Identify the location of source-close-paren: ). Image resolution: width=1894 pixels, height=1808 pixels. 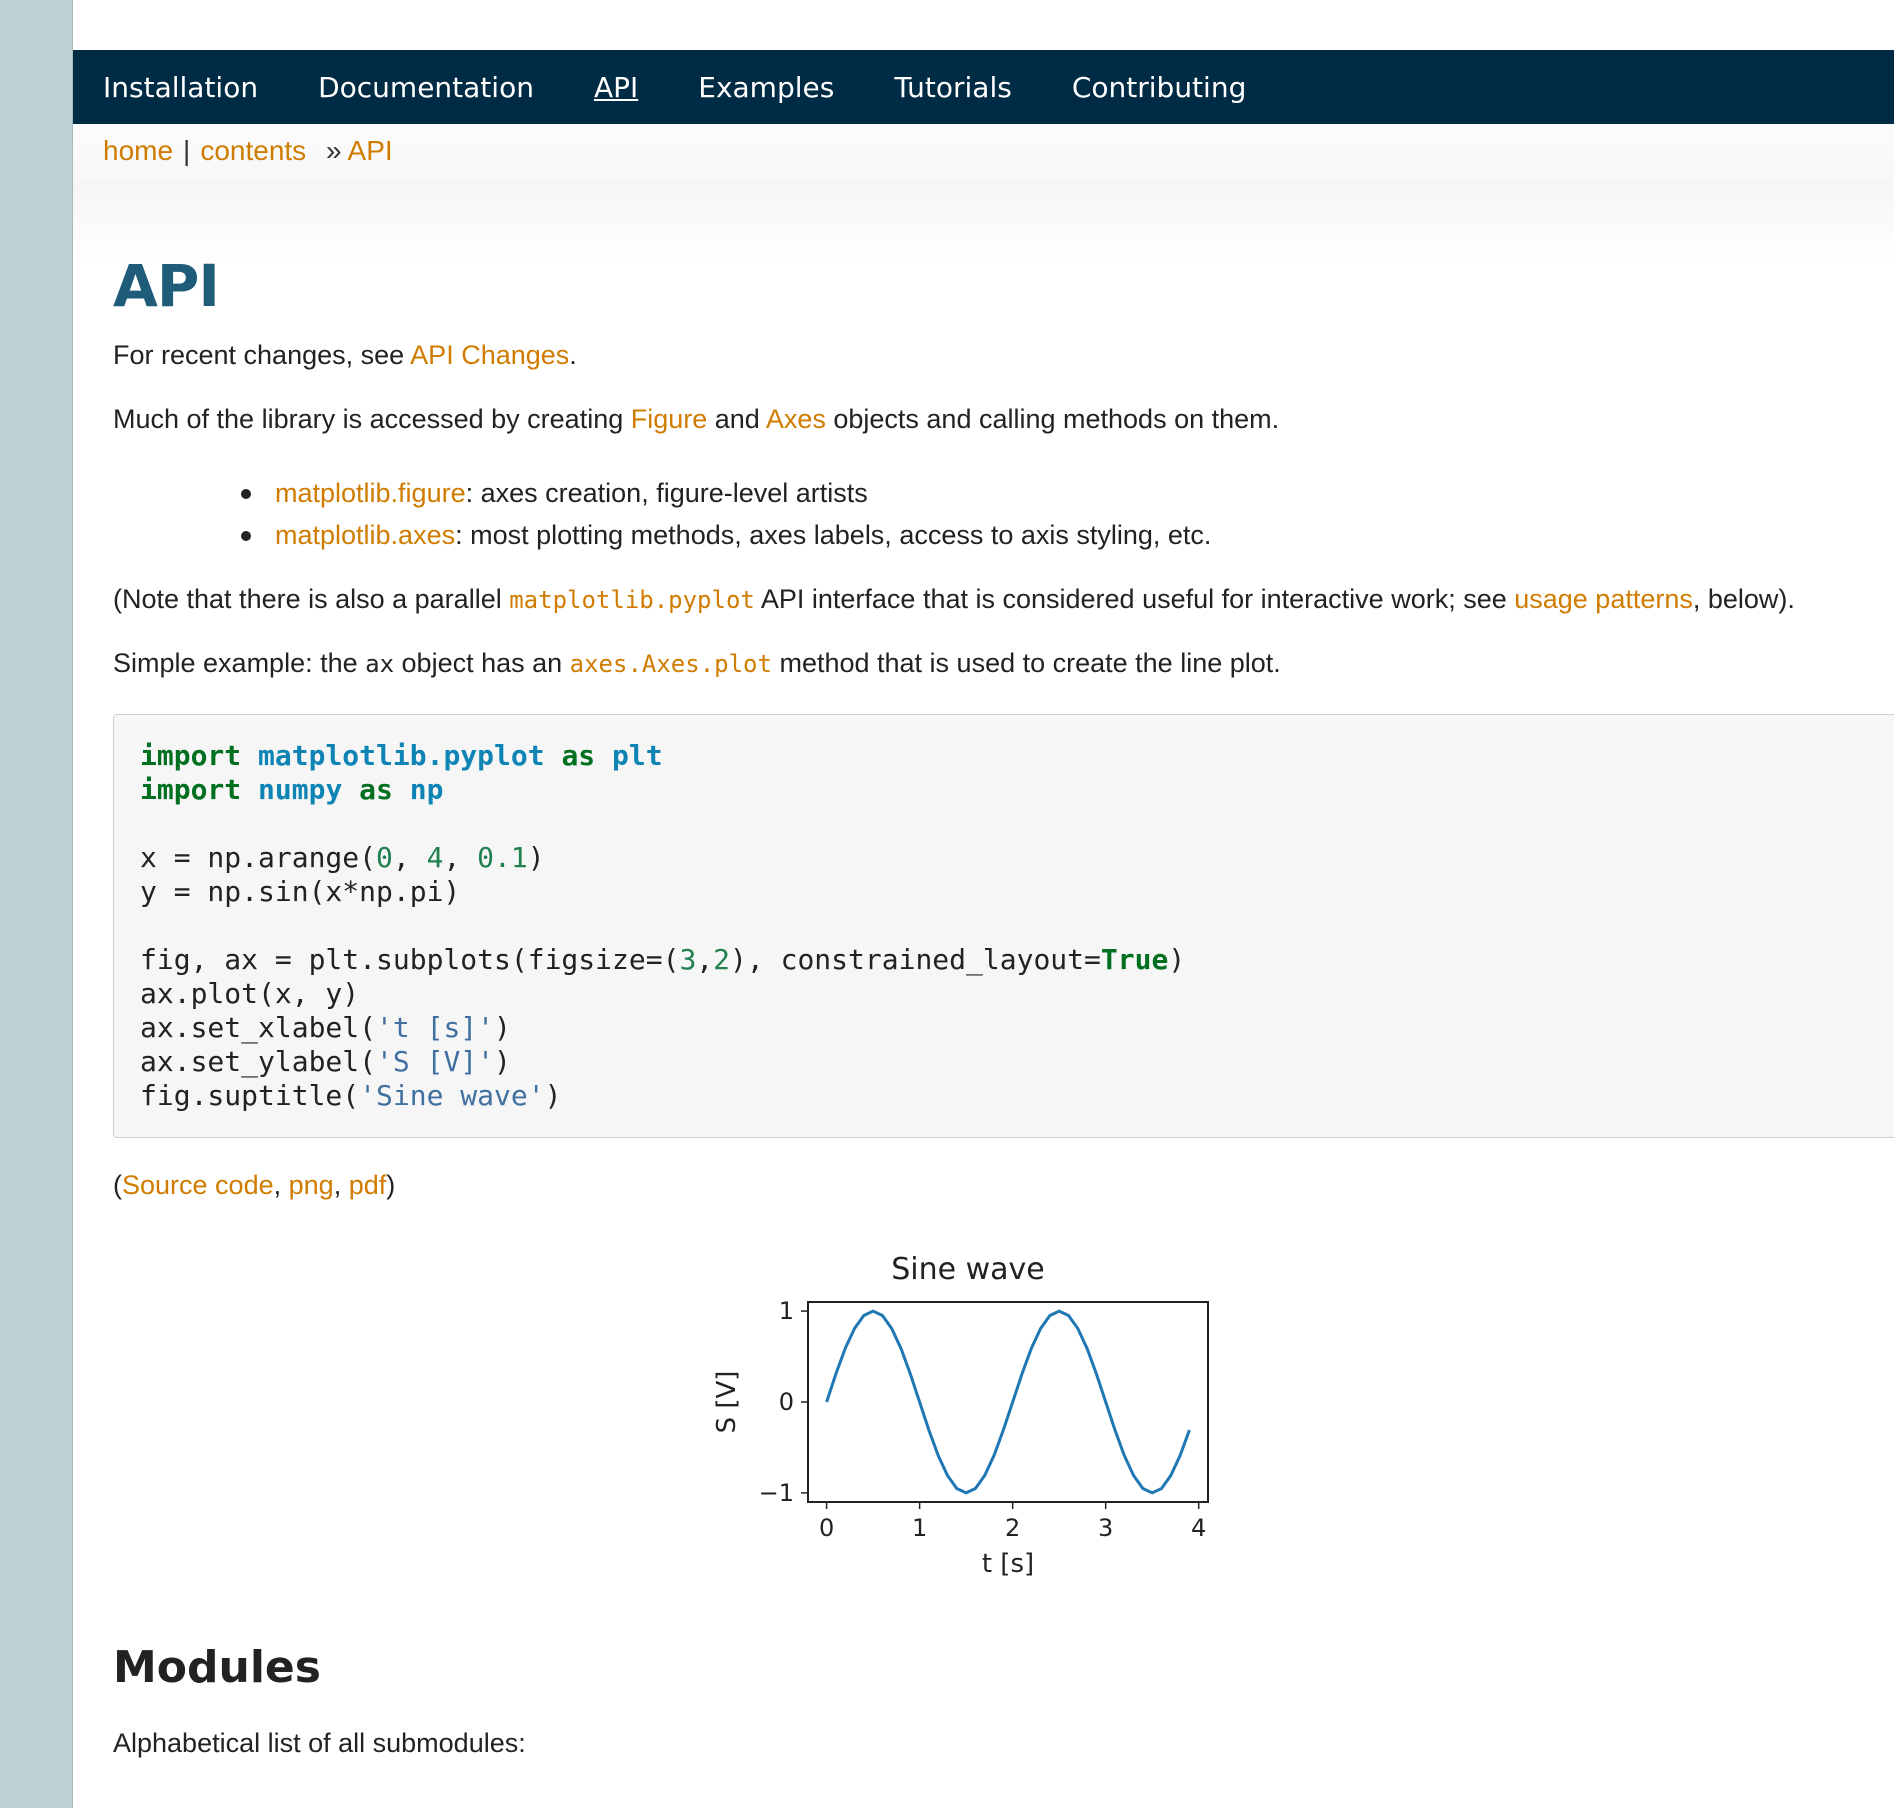
(391, 1185).